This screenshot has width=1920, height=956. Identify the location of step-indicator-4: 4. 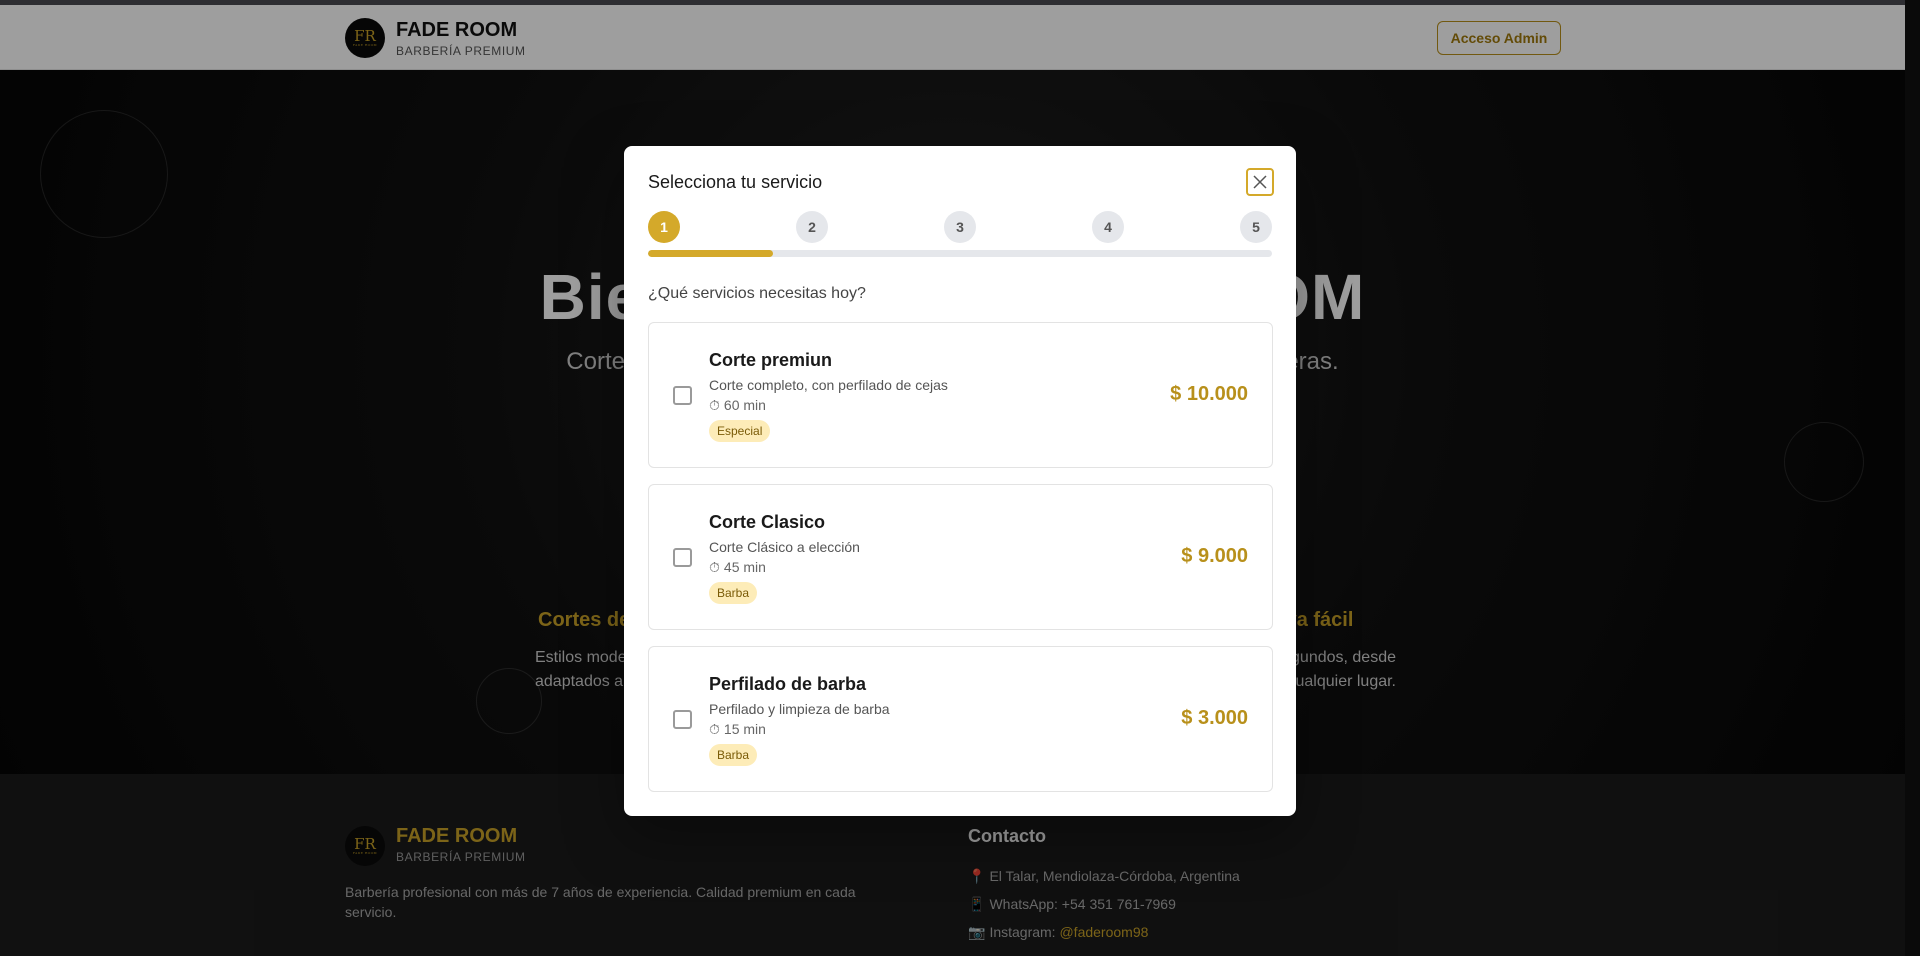
(1108, 227).